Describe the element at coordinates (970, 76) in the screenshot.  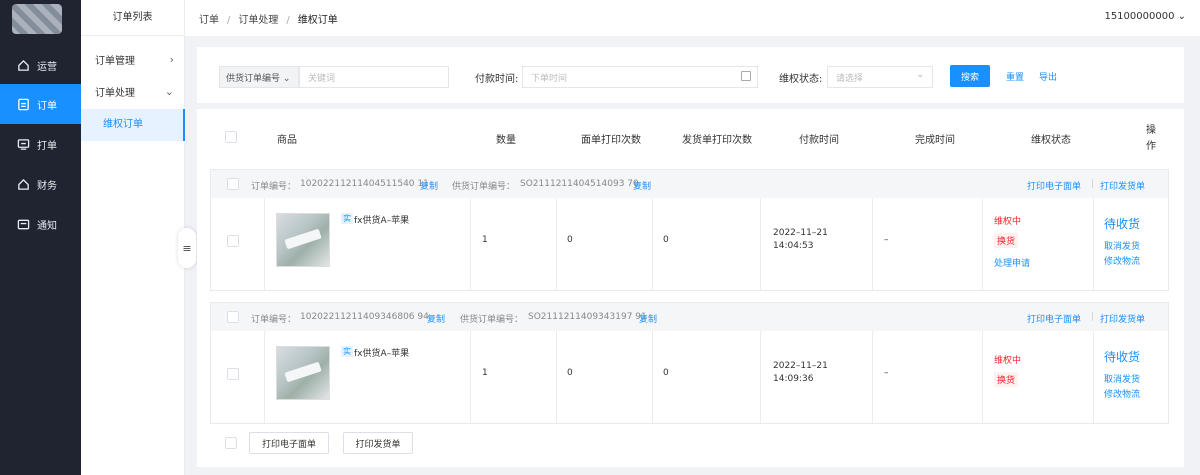
I see `search-button: 搜索` at that location.